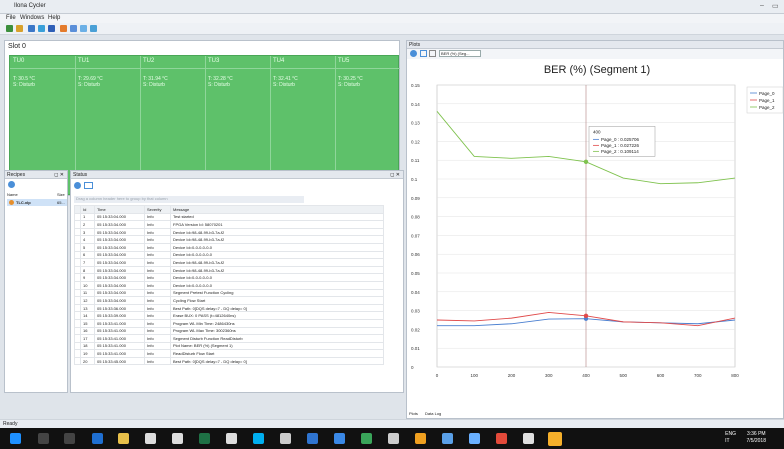 Image resolution: width=784 pixels, height=449 pixels. I want to click on chart-icon, so click(93, 28).